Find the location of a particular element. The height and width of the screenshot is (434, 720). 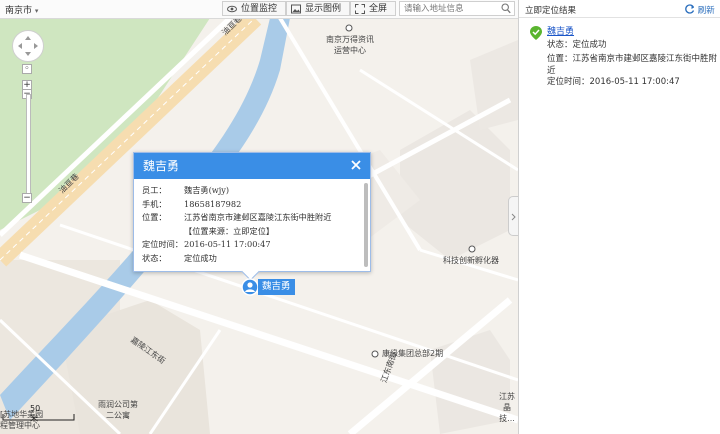

poi-yurun: 雨润公司第二公寓 is located at coordinates (118, 410).